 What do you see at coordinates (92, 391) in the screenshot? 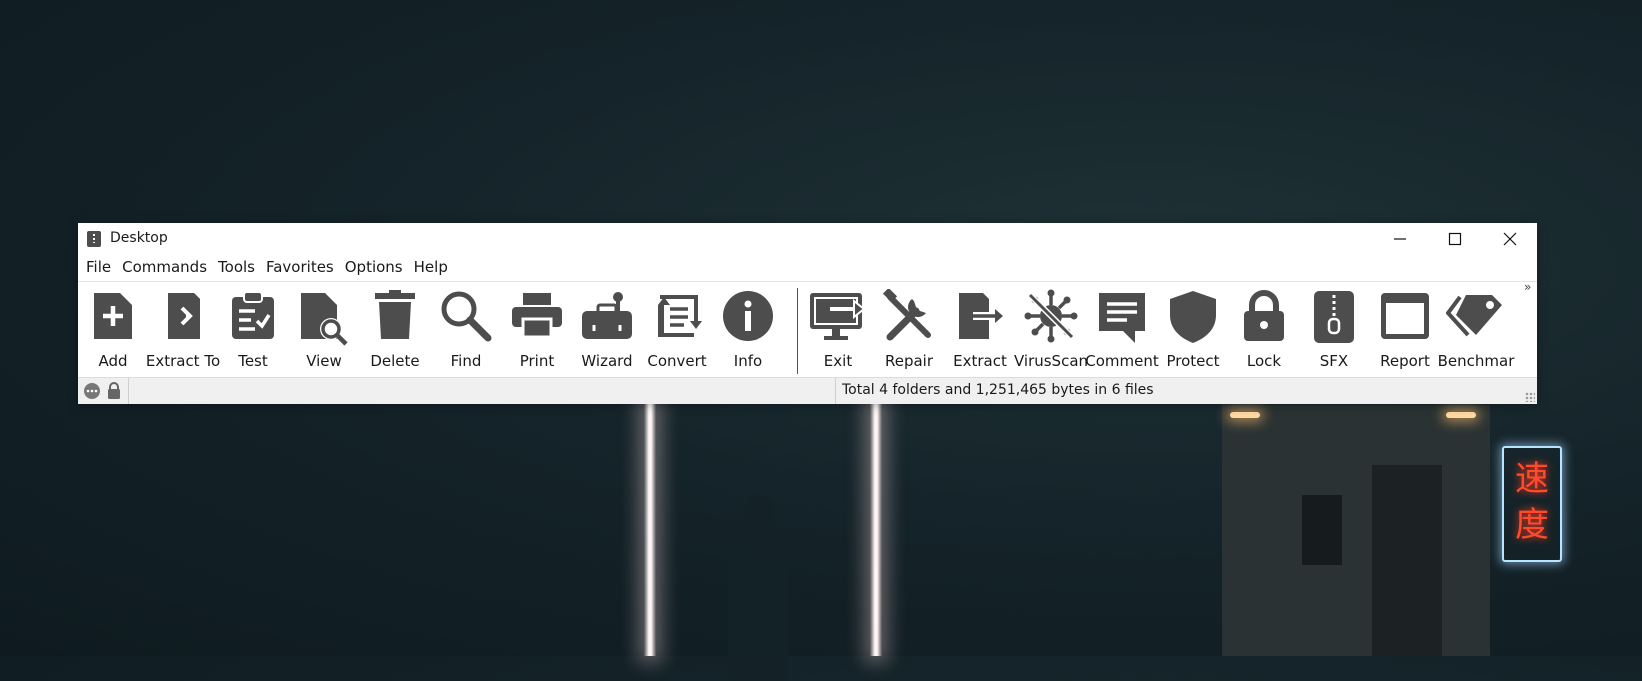
I see `more-icon` at bounding box center [92, 391].